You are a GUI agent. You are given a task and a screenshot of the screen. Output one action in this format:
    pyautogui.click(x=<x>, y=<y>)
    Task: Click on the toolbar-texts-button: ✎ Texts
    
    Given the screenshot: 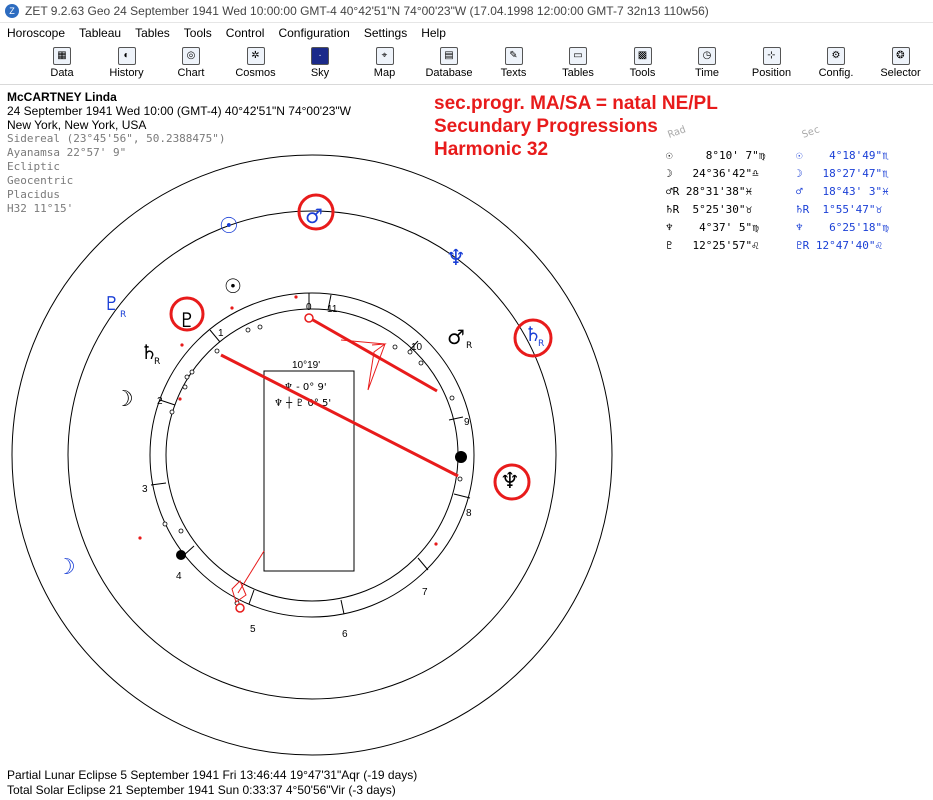 What is the action you would take?
    pyautogui.click(x=514, y=64)
    